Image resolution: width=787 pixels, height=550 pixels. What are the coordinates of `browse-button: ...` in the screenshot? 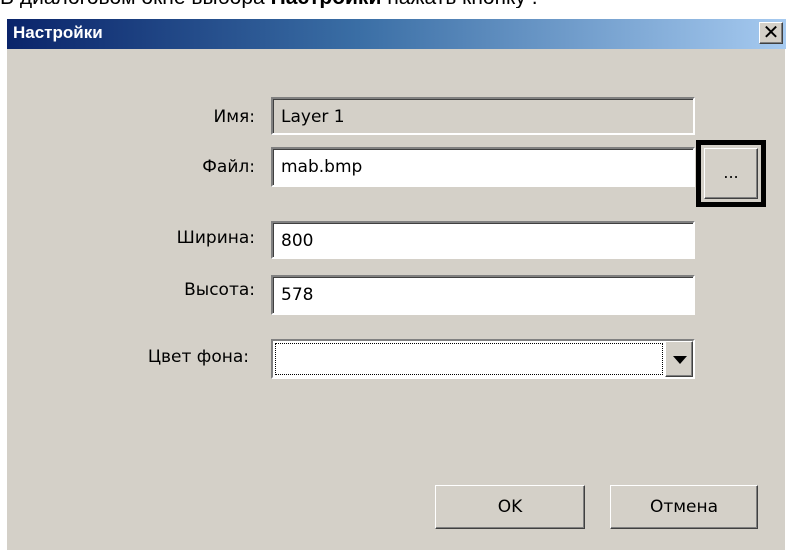 It's located at (731, 173).